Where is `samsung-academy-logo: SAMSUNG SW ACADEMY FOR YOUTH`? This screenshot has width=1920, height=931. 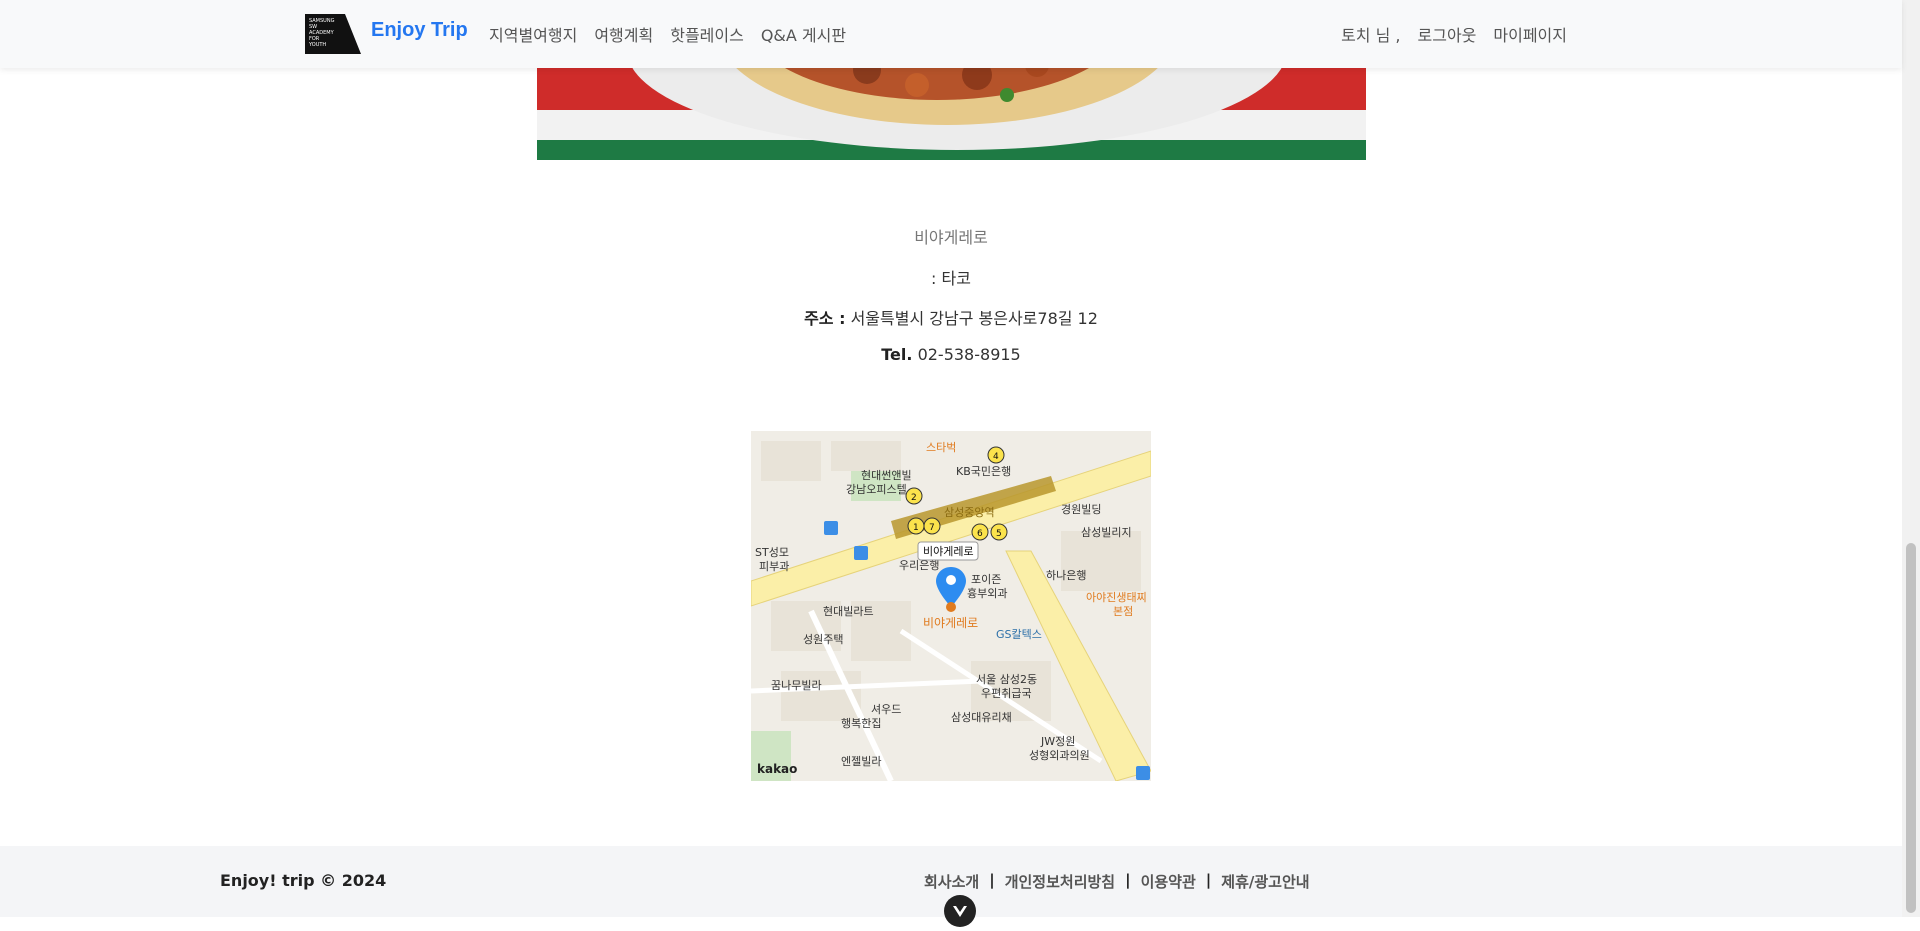 samsung-academy-logo: SAMSUNG SW ACADEMY FOR YOUTH is located at coordinates (333, 34).